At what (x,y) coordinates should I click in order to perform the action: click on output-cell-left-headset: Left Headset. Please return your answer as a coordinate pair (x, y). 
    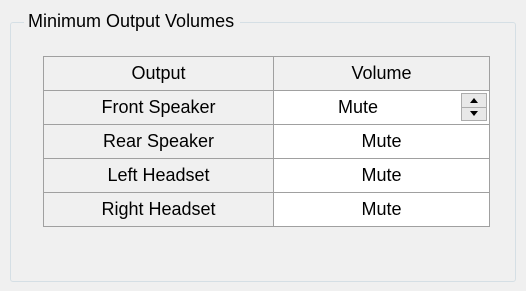
    Looking at the image, I should click on (158, 175).